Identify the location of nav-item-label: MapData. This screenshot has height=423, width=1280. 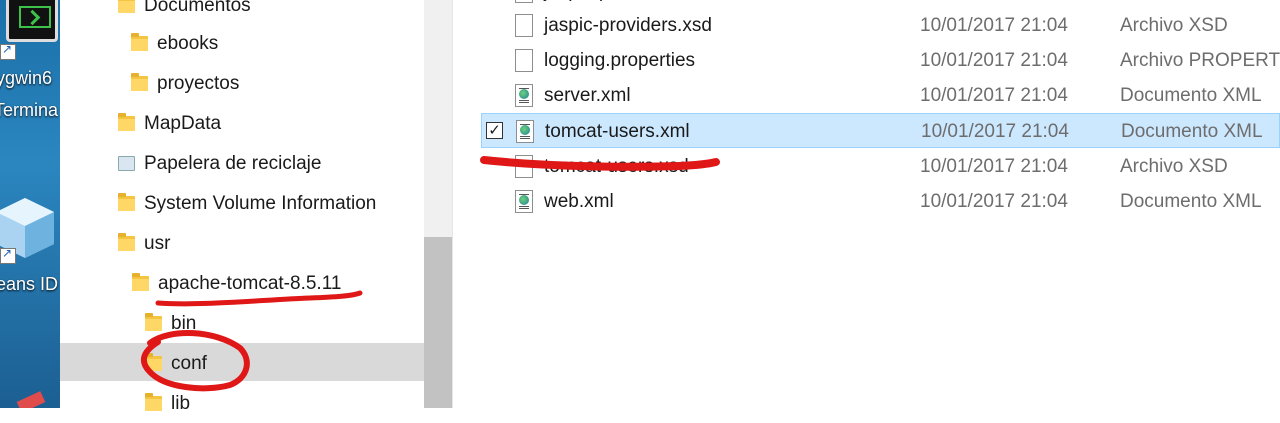
(183, 123).